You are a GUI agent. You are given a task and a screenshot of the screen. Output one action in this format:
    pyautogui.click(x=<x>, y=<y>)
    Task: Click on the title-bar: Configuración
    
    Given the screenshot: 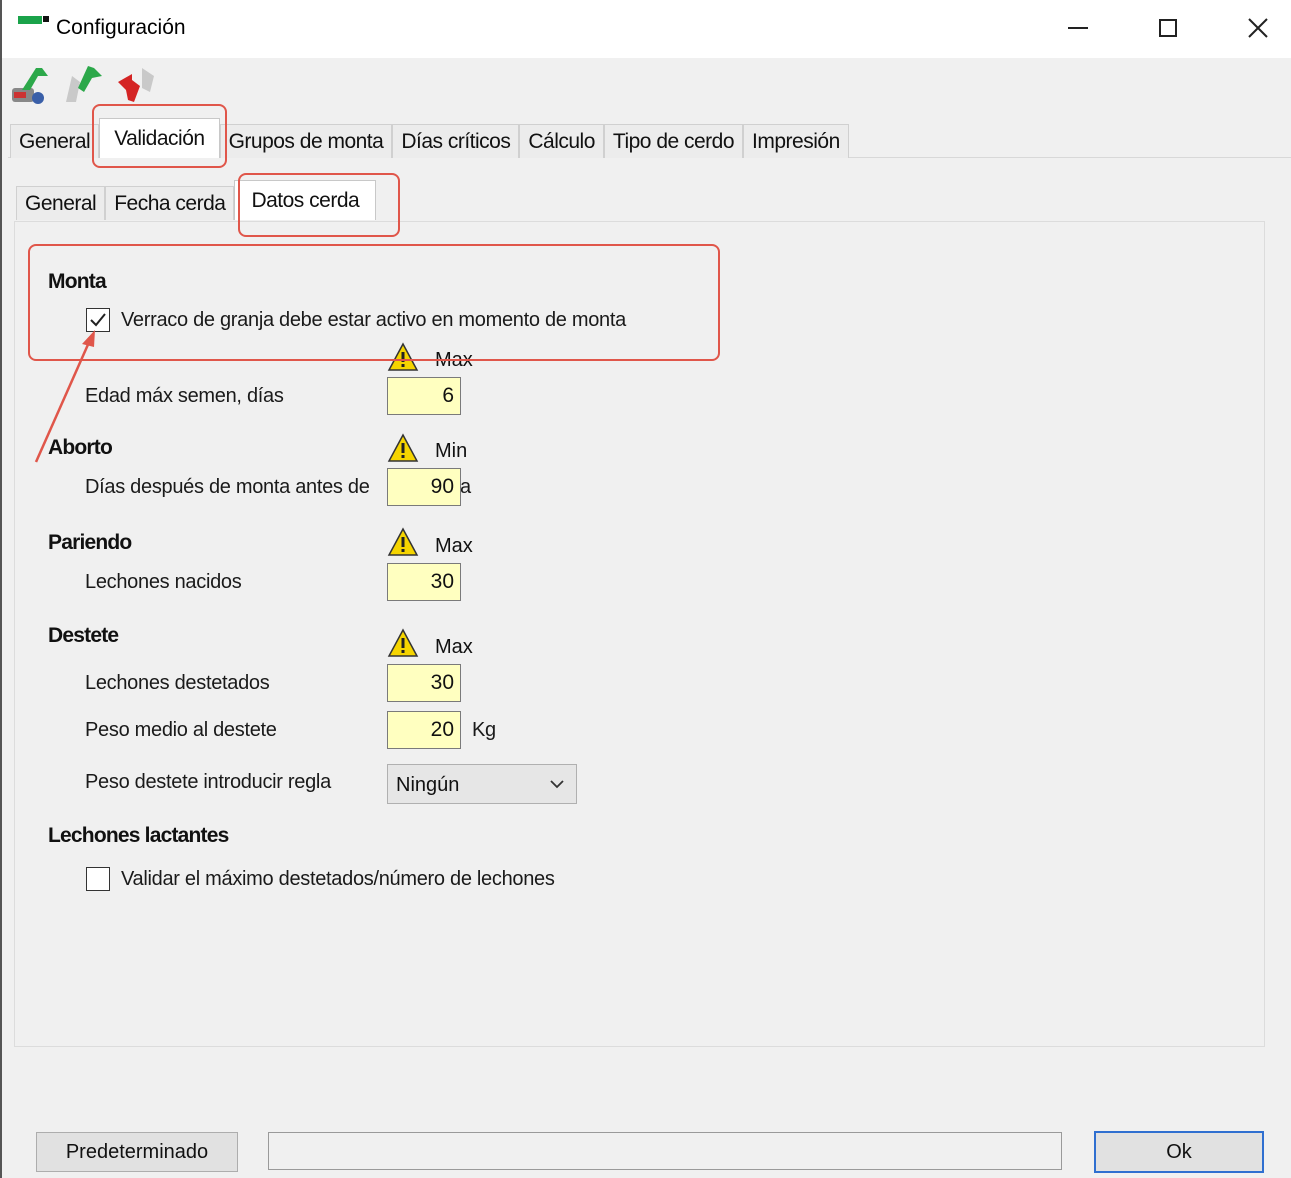 What is the action you would take?
    pyautogui.click(x=646, y=29)
    